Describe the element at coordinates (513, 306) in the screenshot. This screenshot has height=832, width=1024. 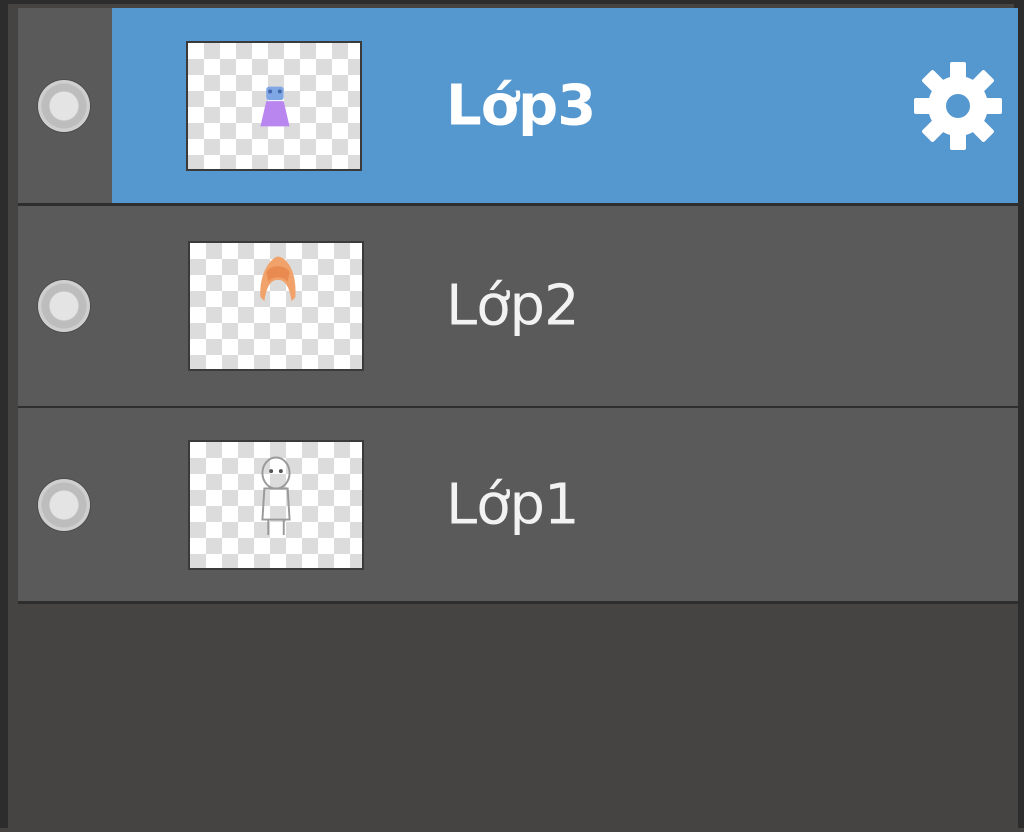
I see `layer-name: Lớp2` at that location.